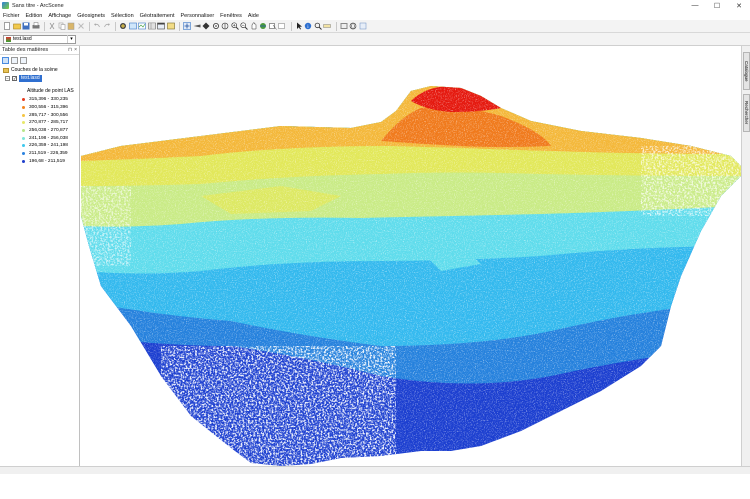 This screenshot has width=750, height=499. I want to click on legend-label: 196,68 - 211,519, so click(47, 161).